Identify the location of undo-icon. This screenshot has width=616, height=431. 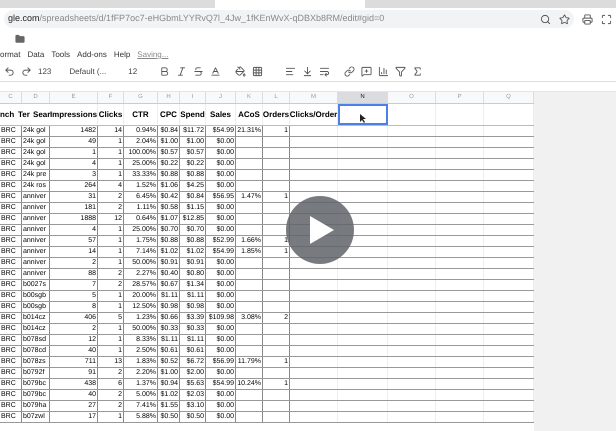
(9, 71).